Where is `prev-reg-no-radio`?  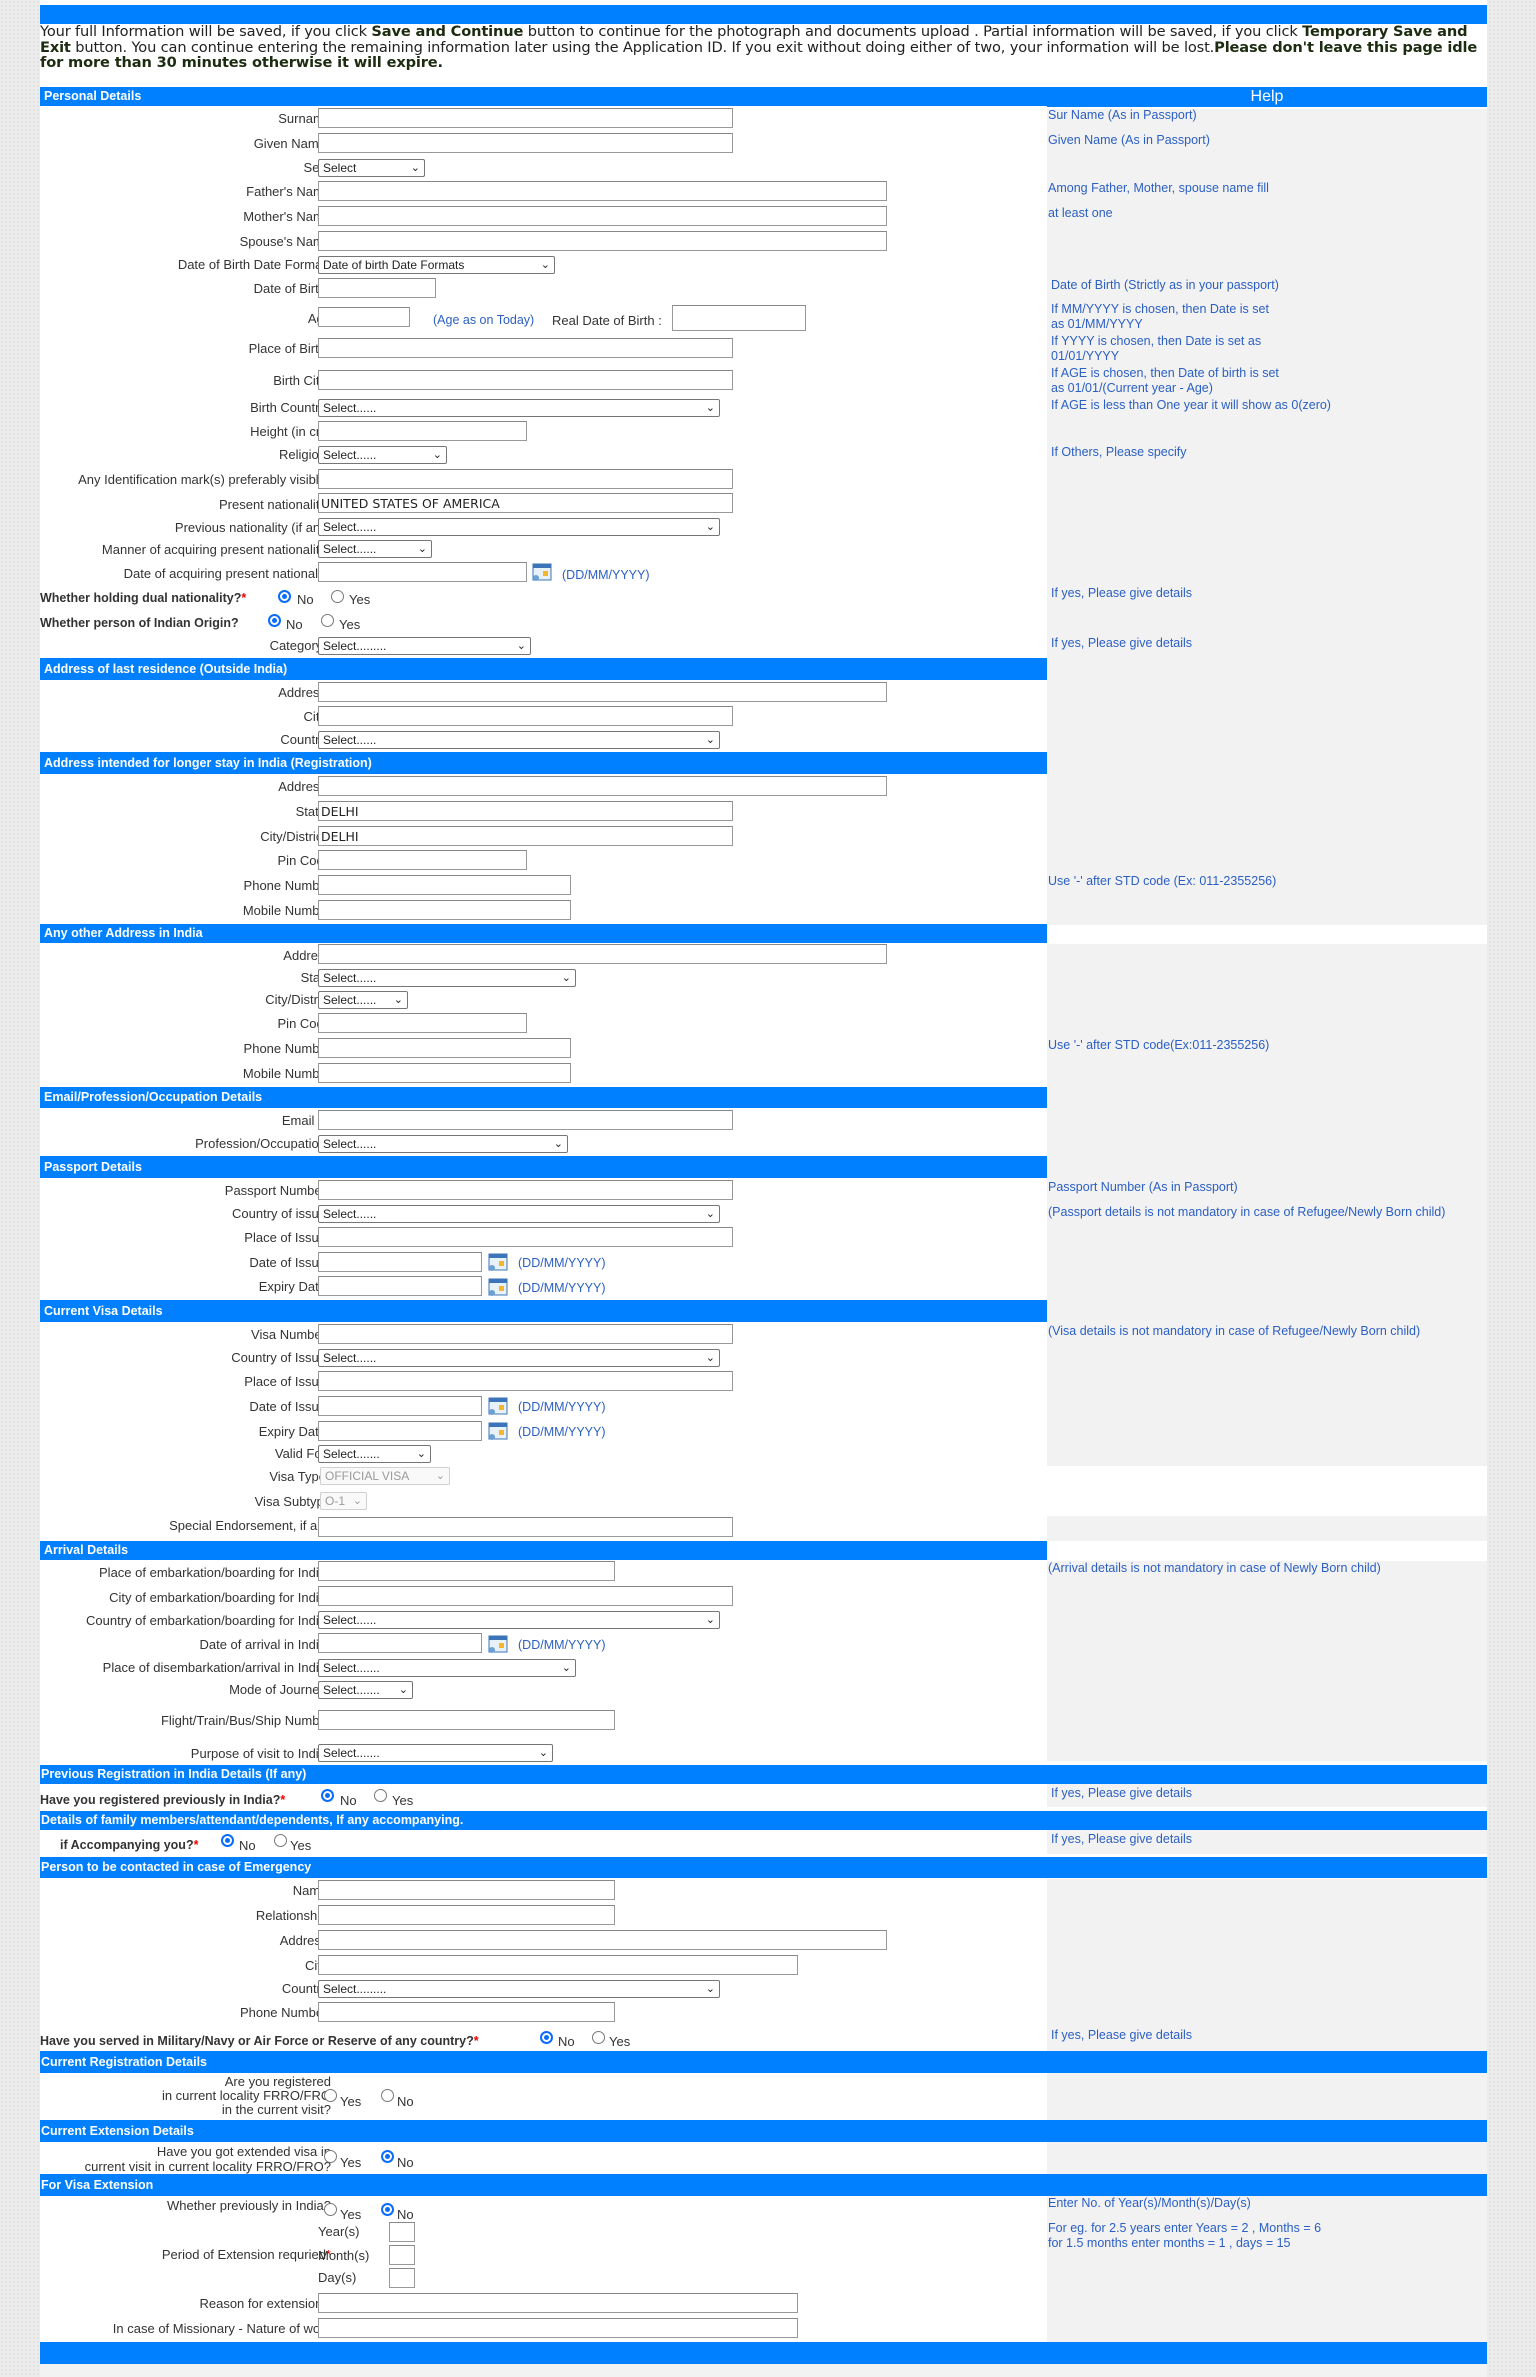 prev-reg-no-radio is located at coordinates (327, 1795).